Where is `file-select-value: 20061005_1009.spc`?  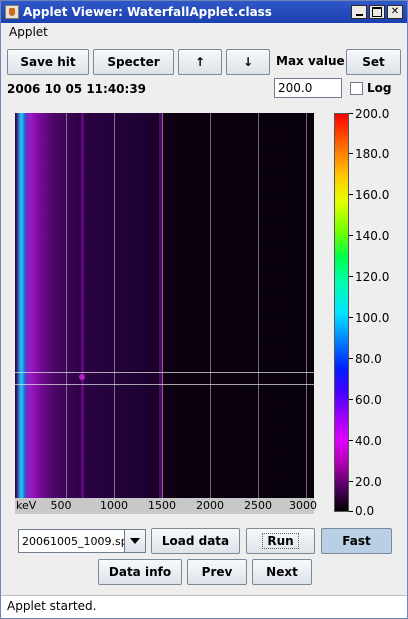 file-select-value: 20061005_1009.spc is located at coordinates (73, 541).